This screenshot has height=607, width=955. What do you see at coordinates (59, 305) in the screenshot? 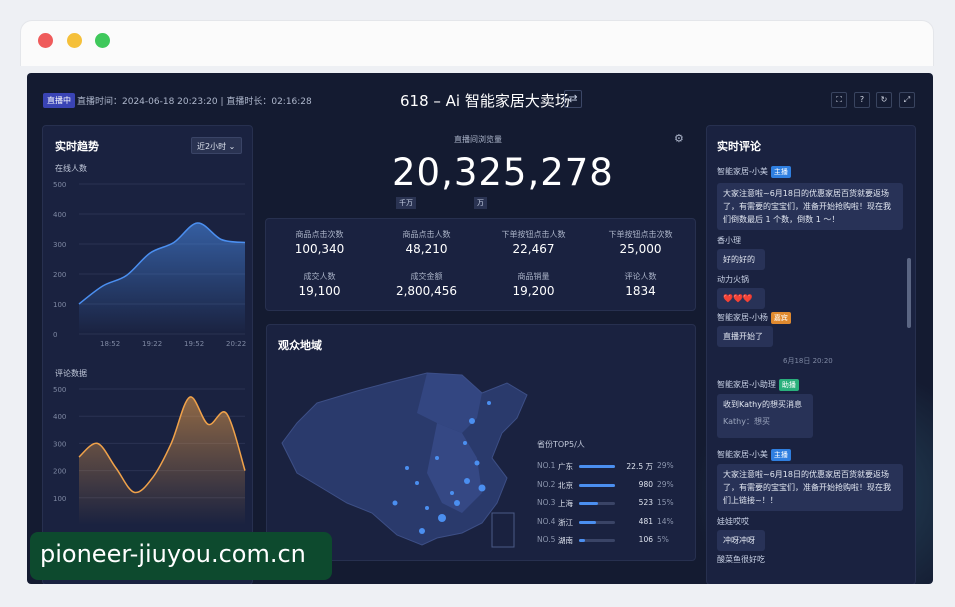
I see `y-tick-label: 100` at bounding box center [59, 305].